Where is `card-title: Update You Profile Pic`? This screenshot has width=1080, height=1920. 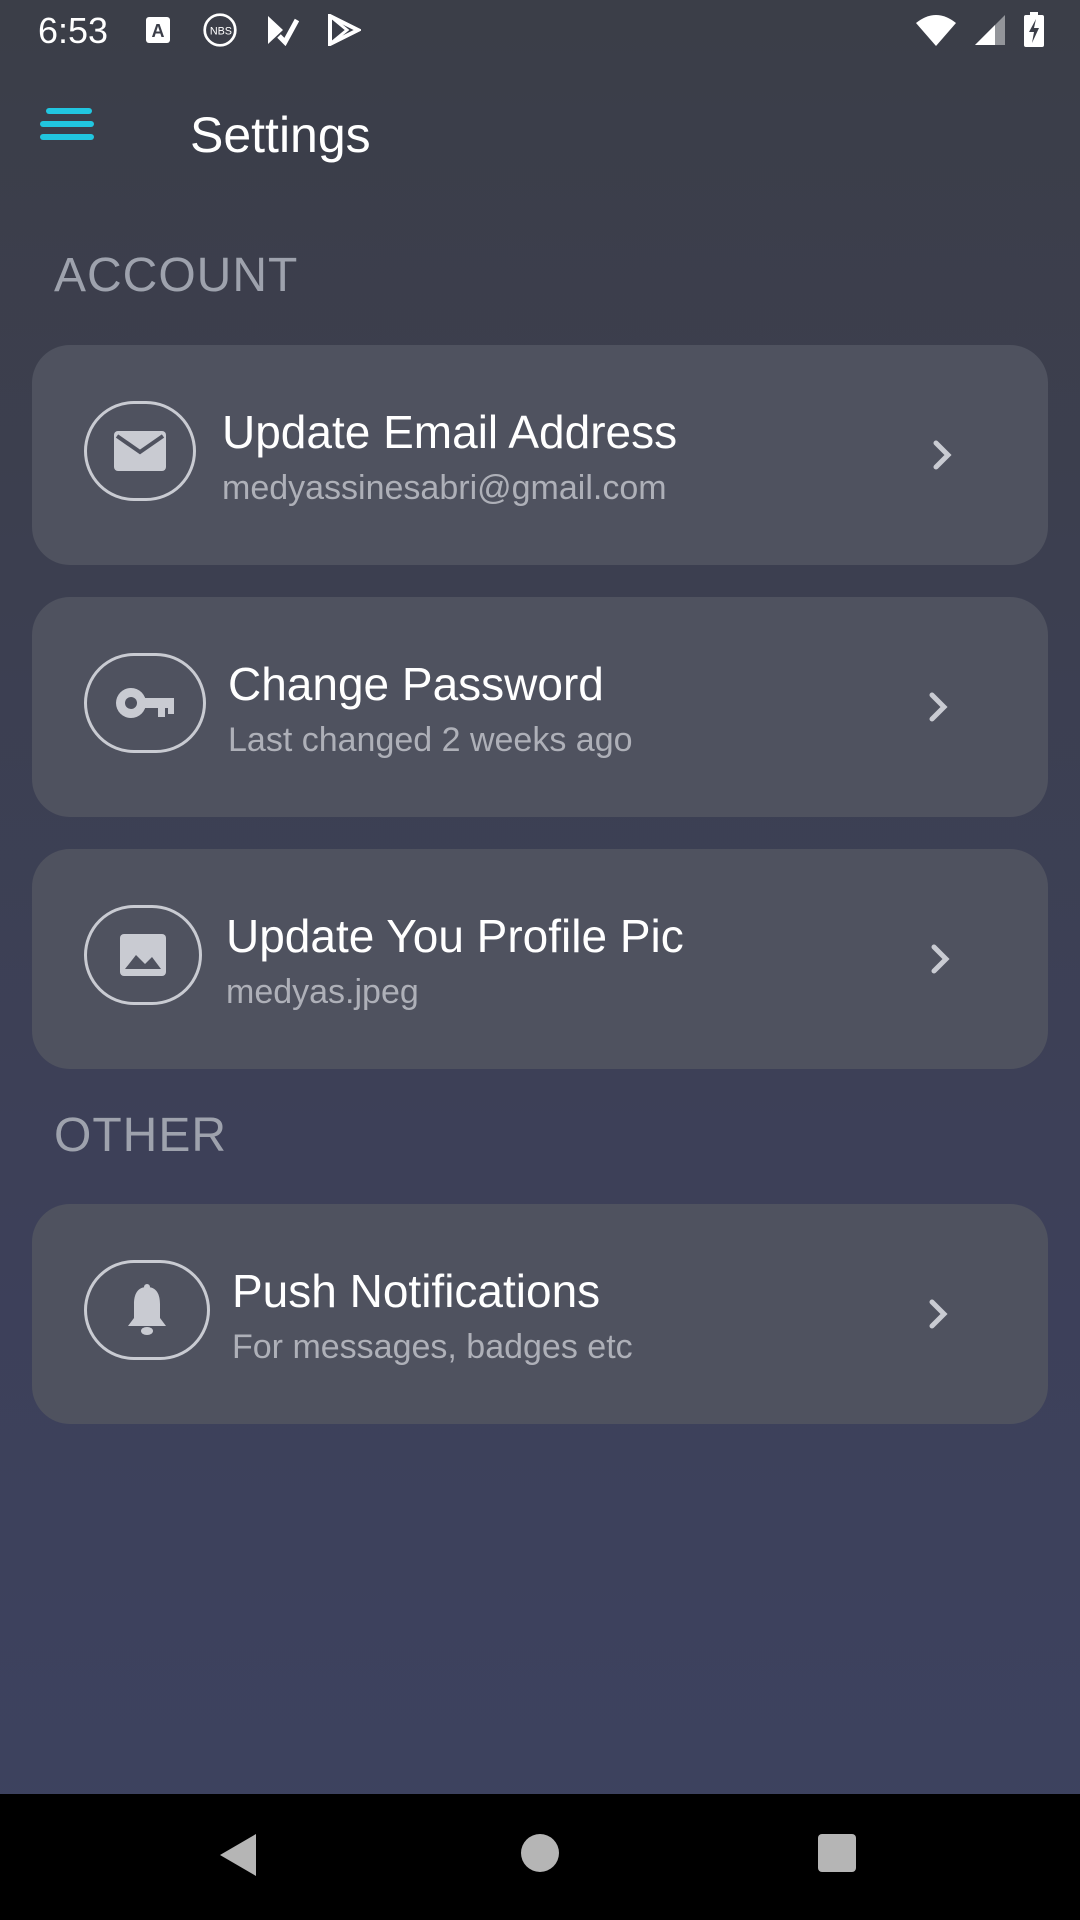
card-title: Update You Profile Pic is located at coordinates (455, 936).